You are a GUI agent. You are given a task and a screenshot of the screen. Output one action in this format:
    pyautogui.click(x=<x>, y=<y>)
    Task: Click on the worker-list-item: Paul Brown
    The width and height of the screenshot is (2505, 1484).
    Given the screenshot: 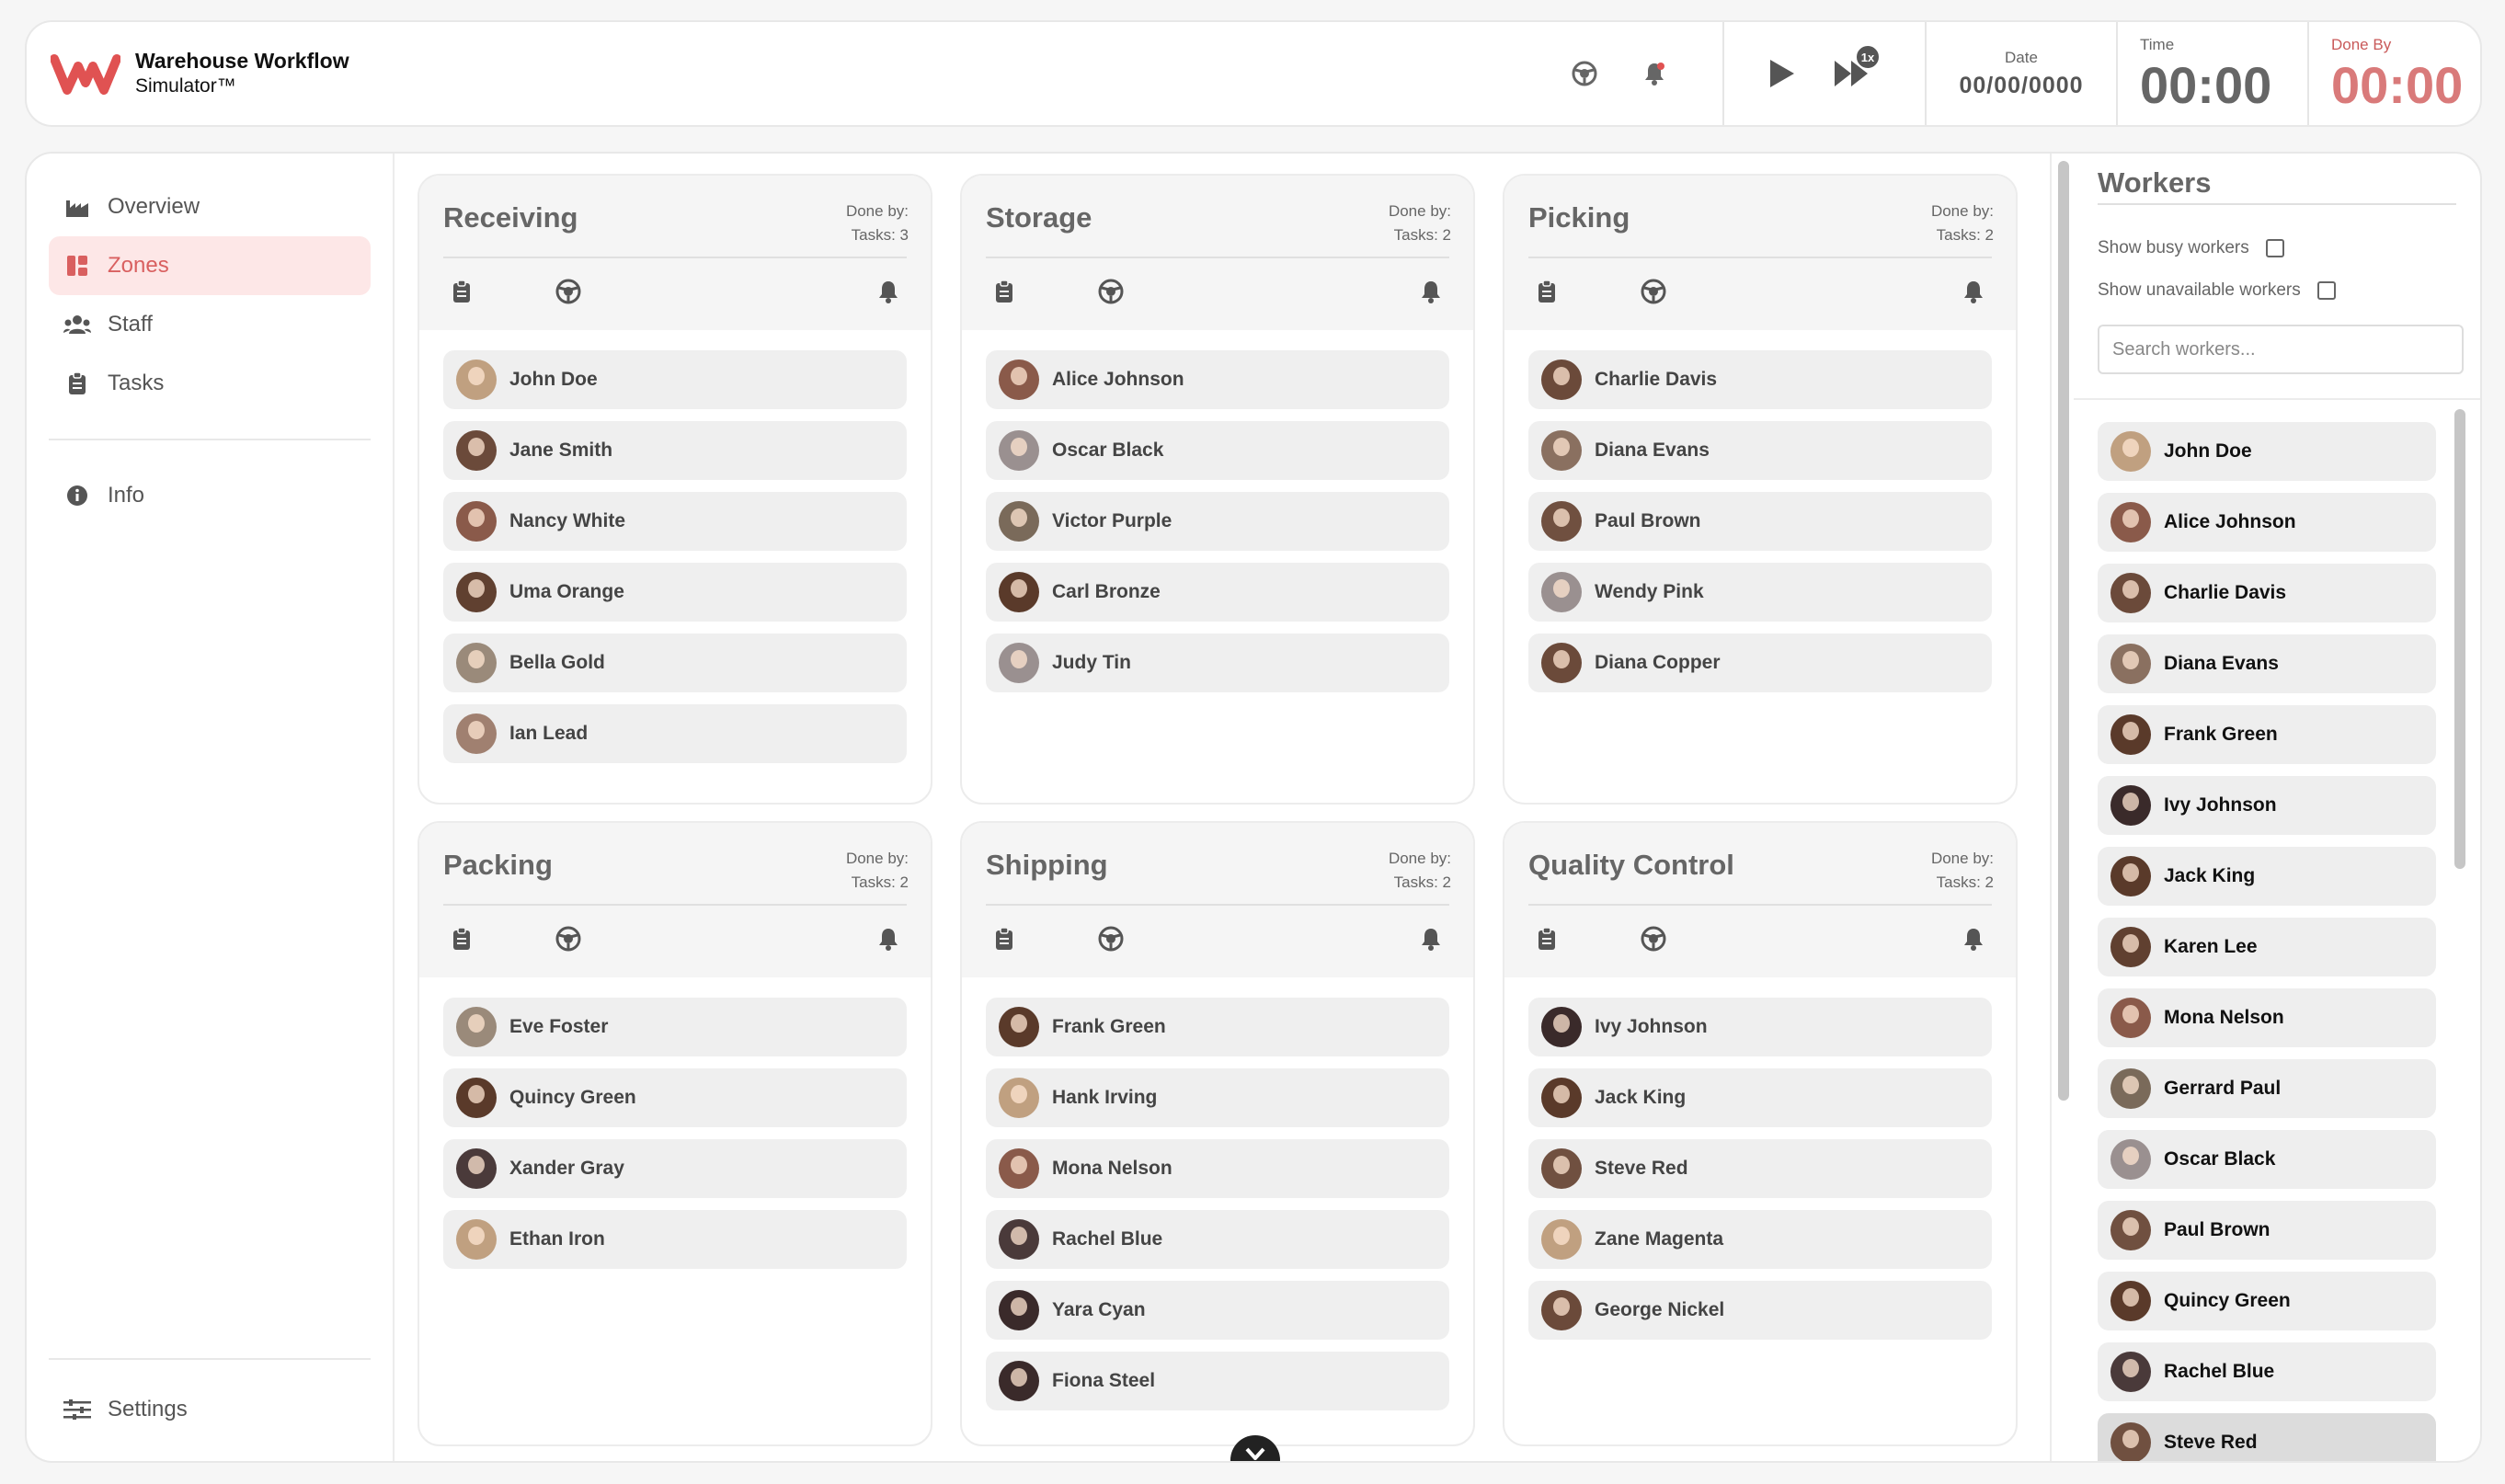 What is the action you would take?
    pyautogui.click(x=2267, y=1231)
    